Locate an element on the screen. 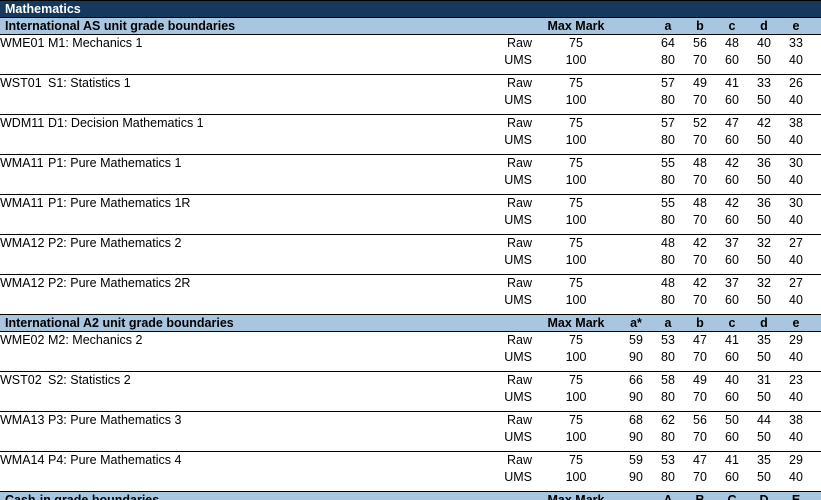  grade-value: 44 is located at coordinates (764, 420).